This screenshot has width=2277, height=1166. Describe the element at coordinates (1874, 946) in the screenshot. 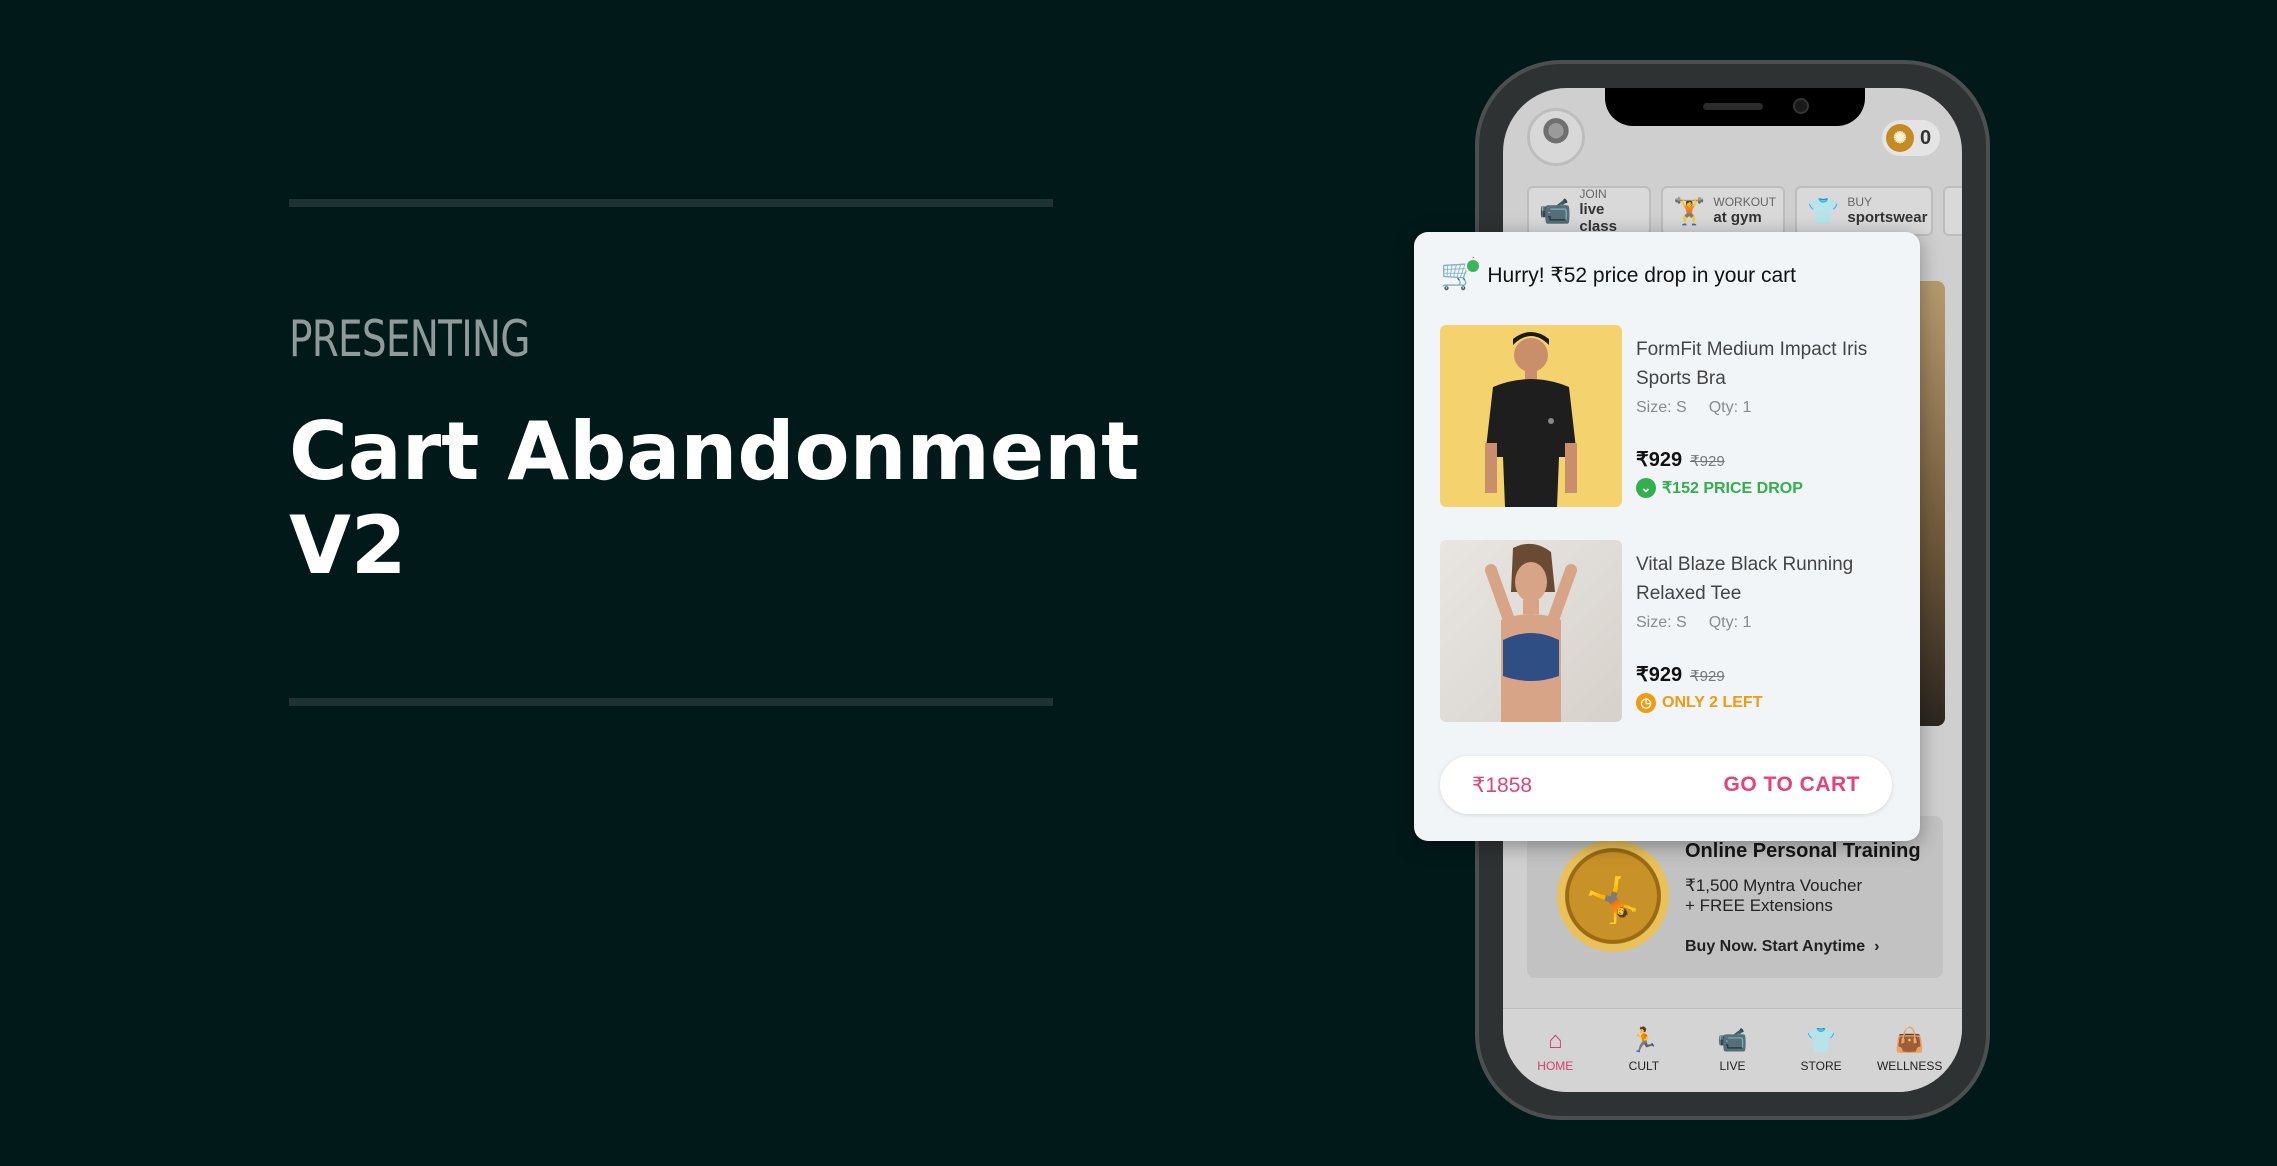

I see `chevron-right-icon: ›` at that location.